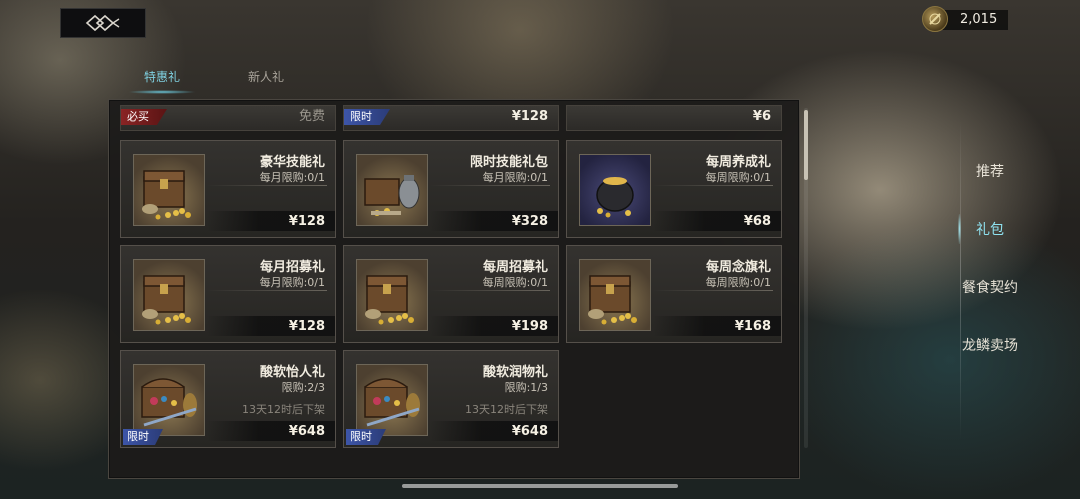  What do you see at coordinates (526, 387) in the screenshot?
I see `purchase-limit: 限购:1/3` at bounding box center [526, 387].